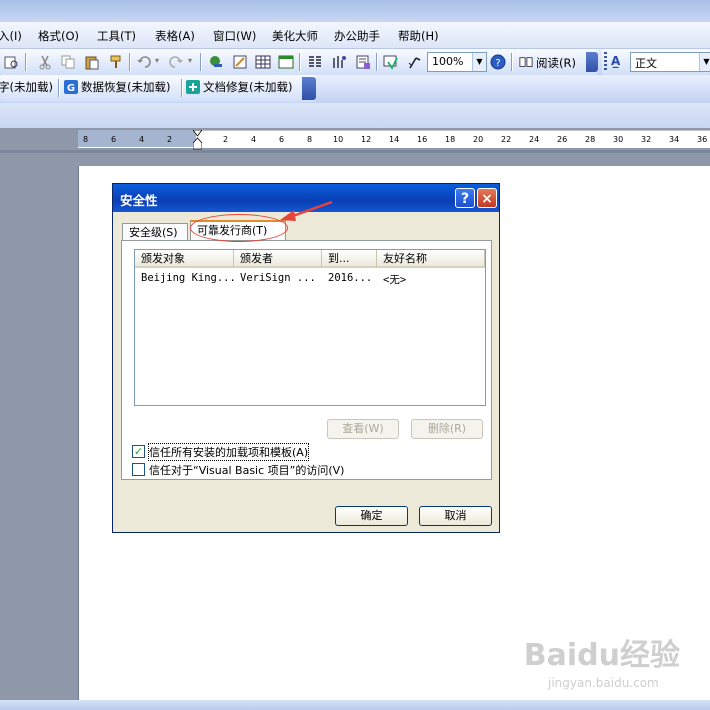 This screenshot has width=710, height=710. What do you see at coordinates (418, 36) in the screenshot?
I see `menu-help: 帮助(H)` at bounding box center [418, 36].